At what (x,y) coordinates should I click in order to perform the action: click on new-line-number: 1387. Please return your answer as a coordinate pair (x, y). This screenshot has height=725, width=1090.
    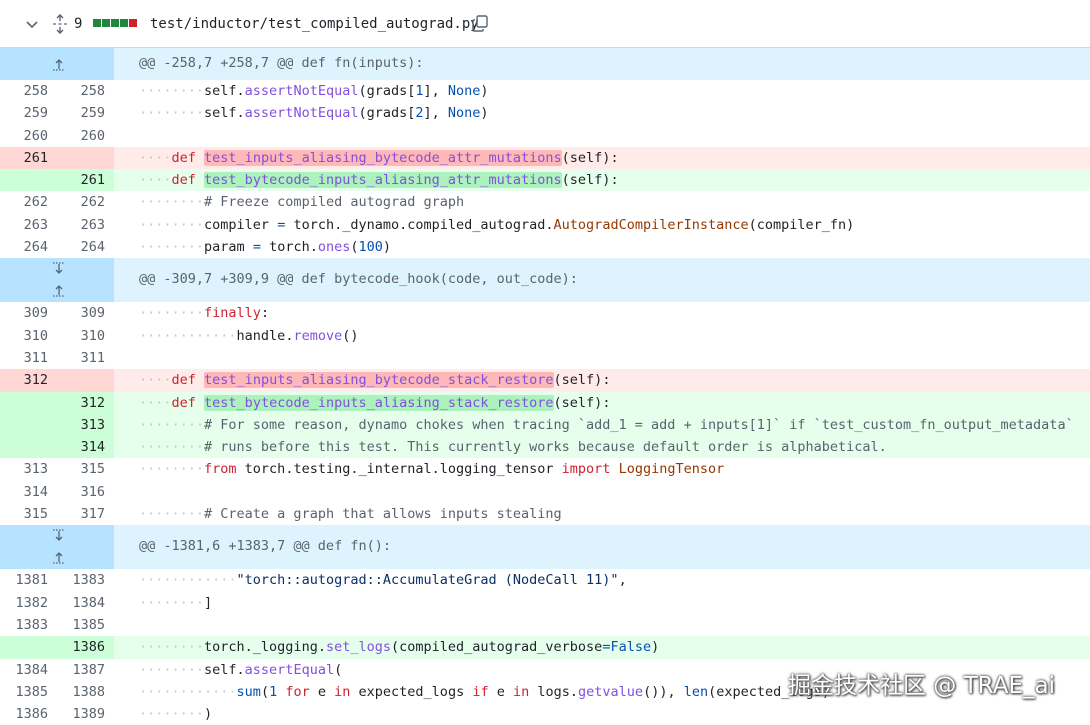
    Looking at the image, I should click on (85, 670).